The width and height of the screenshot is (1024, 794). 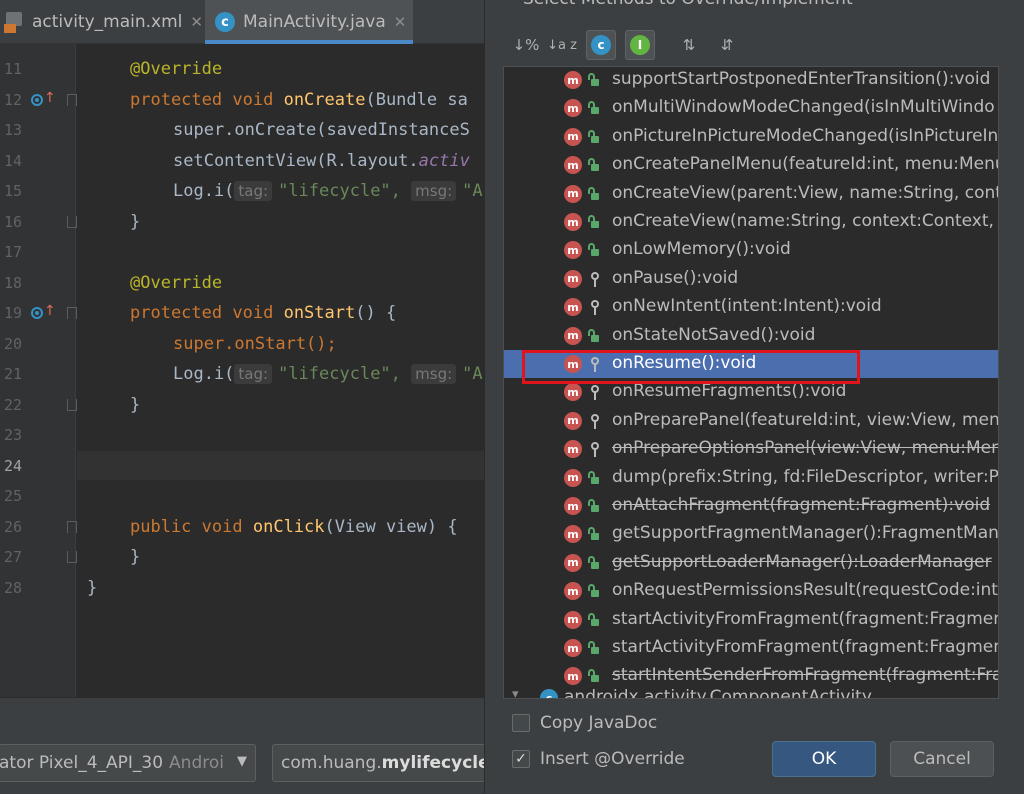 I want to click on line-number-current: 24, so click(x=13, y=466).